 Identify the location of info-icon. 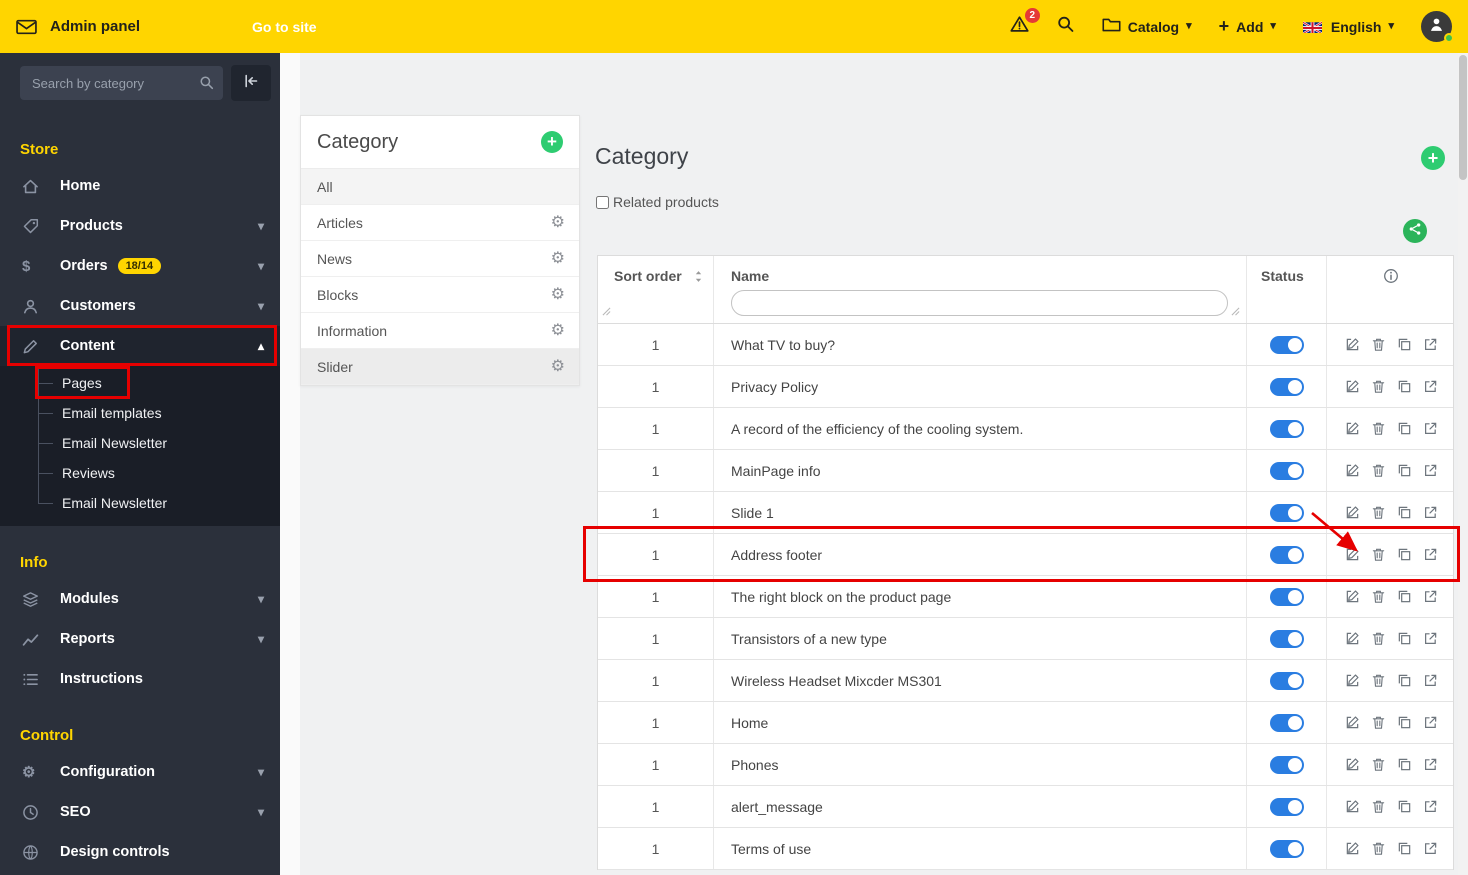
(1391, 295).